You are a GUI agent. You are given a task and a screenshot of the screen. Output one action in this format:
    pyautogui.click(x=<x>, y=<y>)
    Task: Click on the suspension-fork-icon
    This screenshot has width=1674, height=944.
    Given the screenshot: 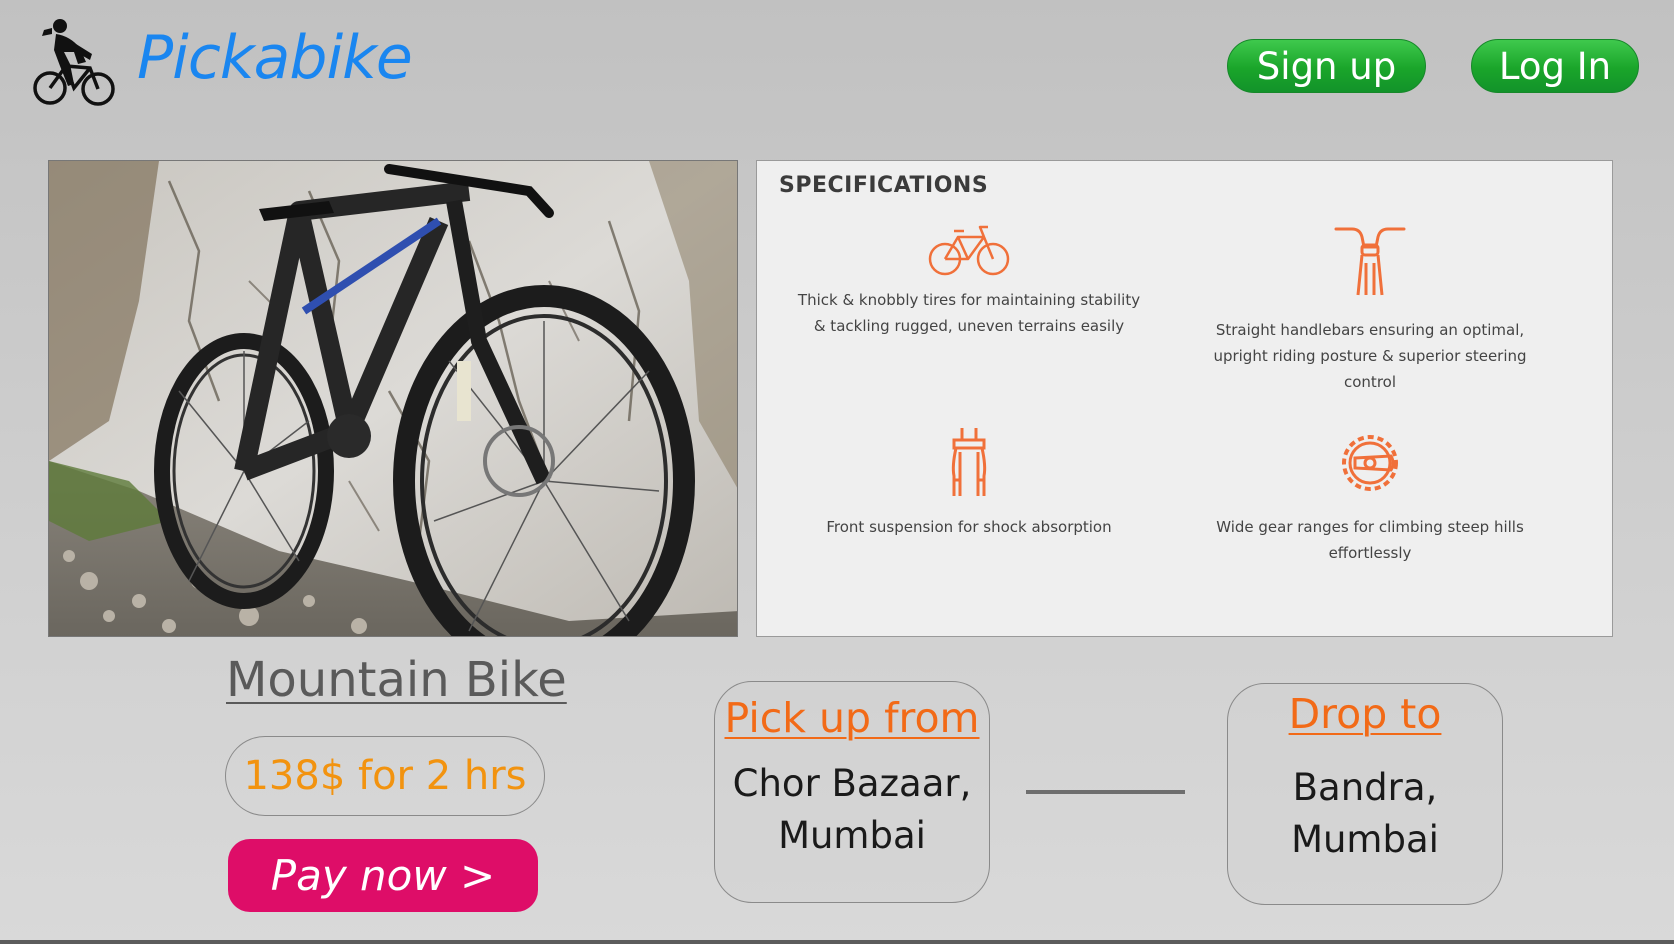 What is the action you would take?
    pyautogui.click(x=969, y=463)
    